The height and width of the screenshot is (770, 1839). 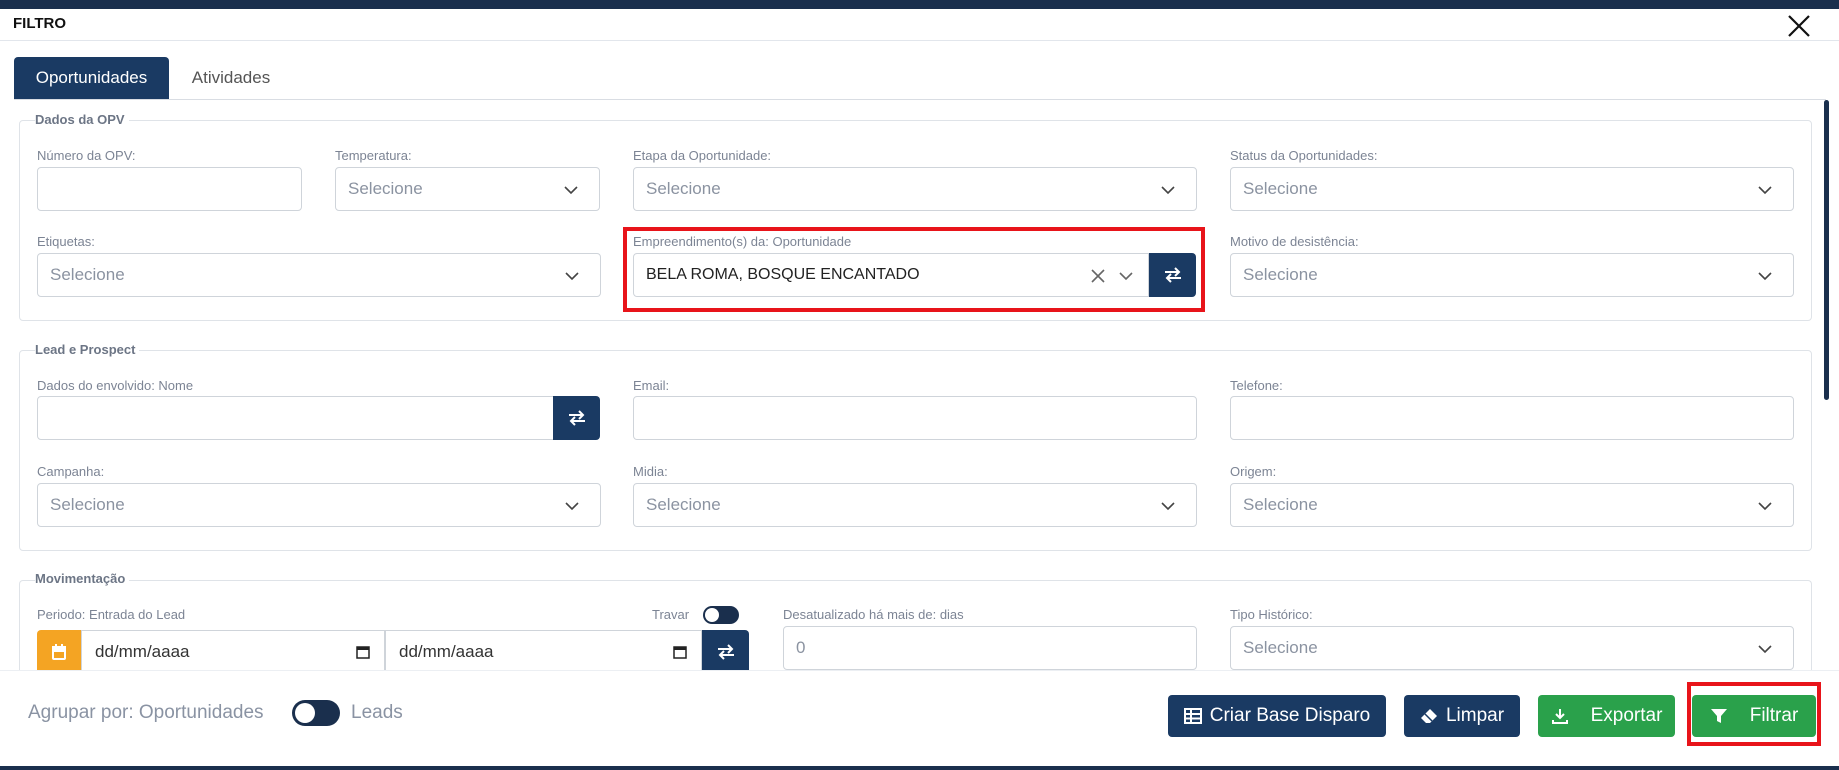 I want to click on etapa-label: Etapa da Oportunidade:, so click(x=702, y=155).